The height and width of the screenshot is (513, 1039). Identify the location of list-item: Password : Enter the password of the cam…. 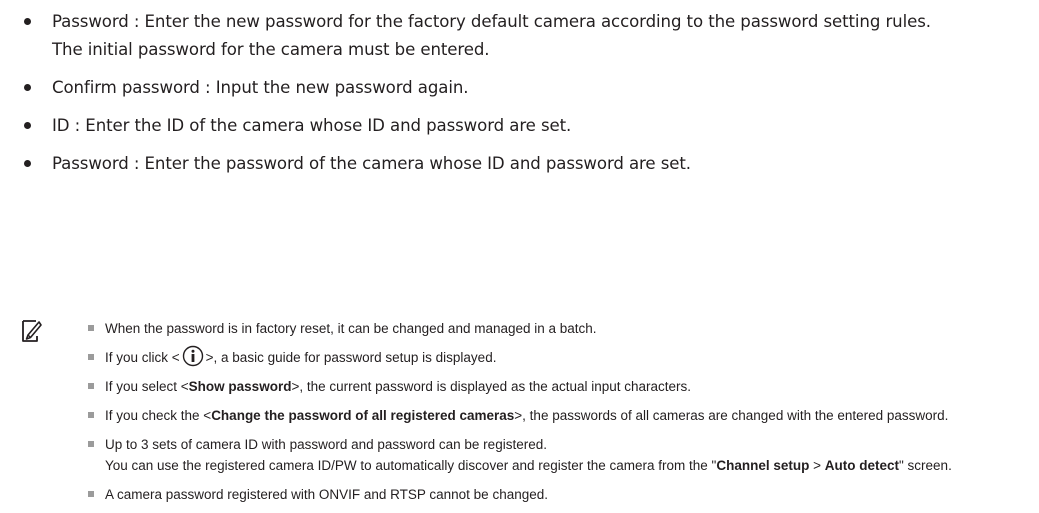
(529, 164).